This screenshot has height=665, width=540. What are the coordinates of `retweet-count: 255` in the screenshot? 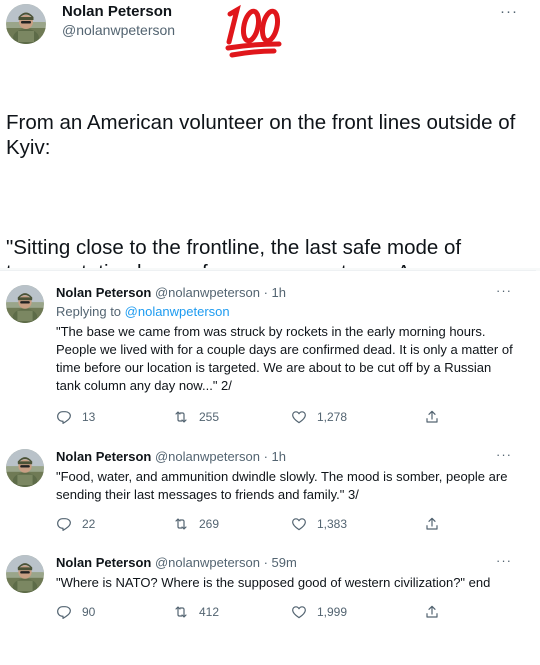 It's located at (209, 417).